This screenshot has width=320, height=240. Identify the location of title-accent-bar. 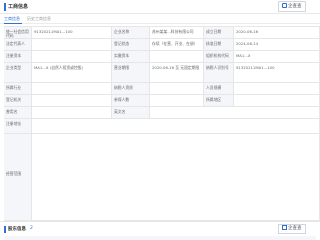
(5, 7).